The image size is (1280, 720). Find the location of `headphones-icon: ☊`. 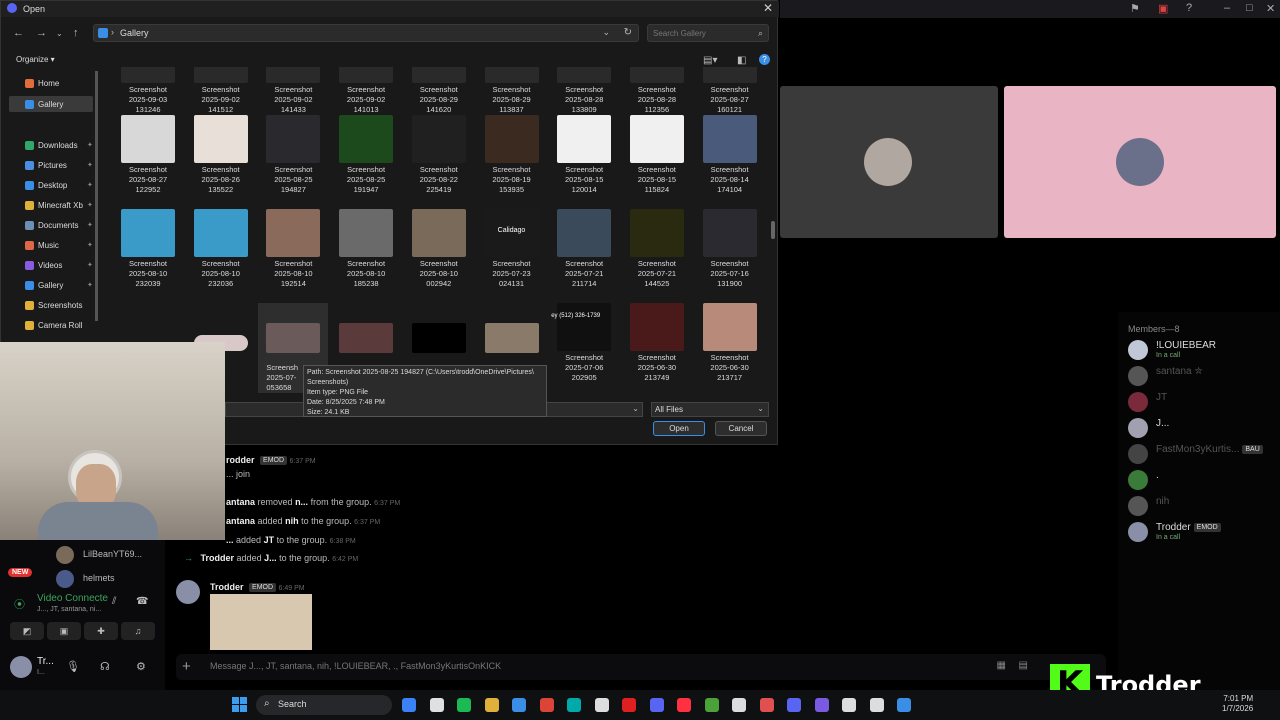

headphones-icon: ☊ is located at coordinates (105, 666).